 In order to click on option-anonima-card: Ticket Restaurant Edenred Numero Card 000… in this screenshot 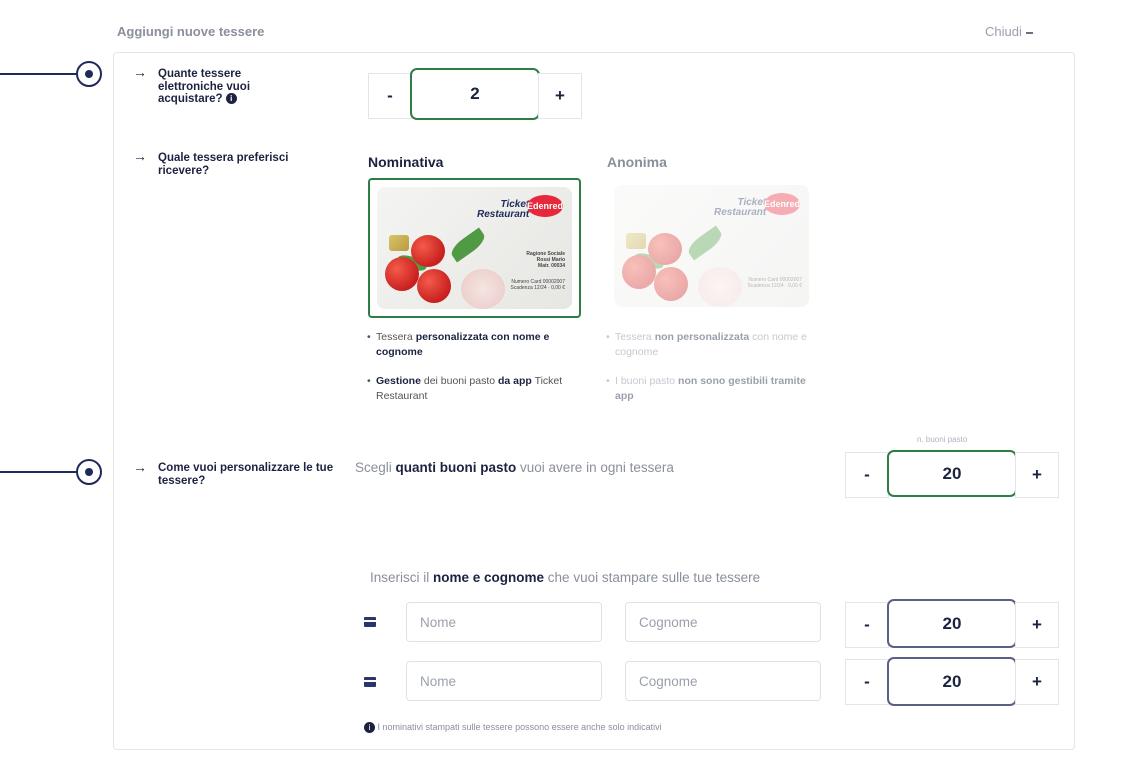, I will do `click(713, 248)`.